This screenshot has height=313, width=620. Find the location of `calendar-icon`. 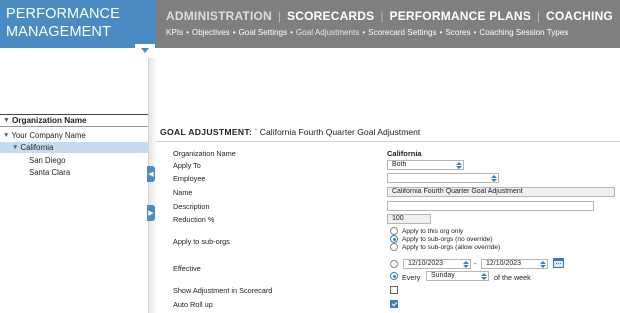

calendar-icon is located at coordinates (558, 263).